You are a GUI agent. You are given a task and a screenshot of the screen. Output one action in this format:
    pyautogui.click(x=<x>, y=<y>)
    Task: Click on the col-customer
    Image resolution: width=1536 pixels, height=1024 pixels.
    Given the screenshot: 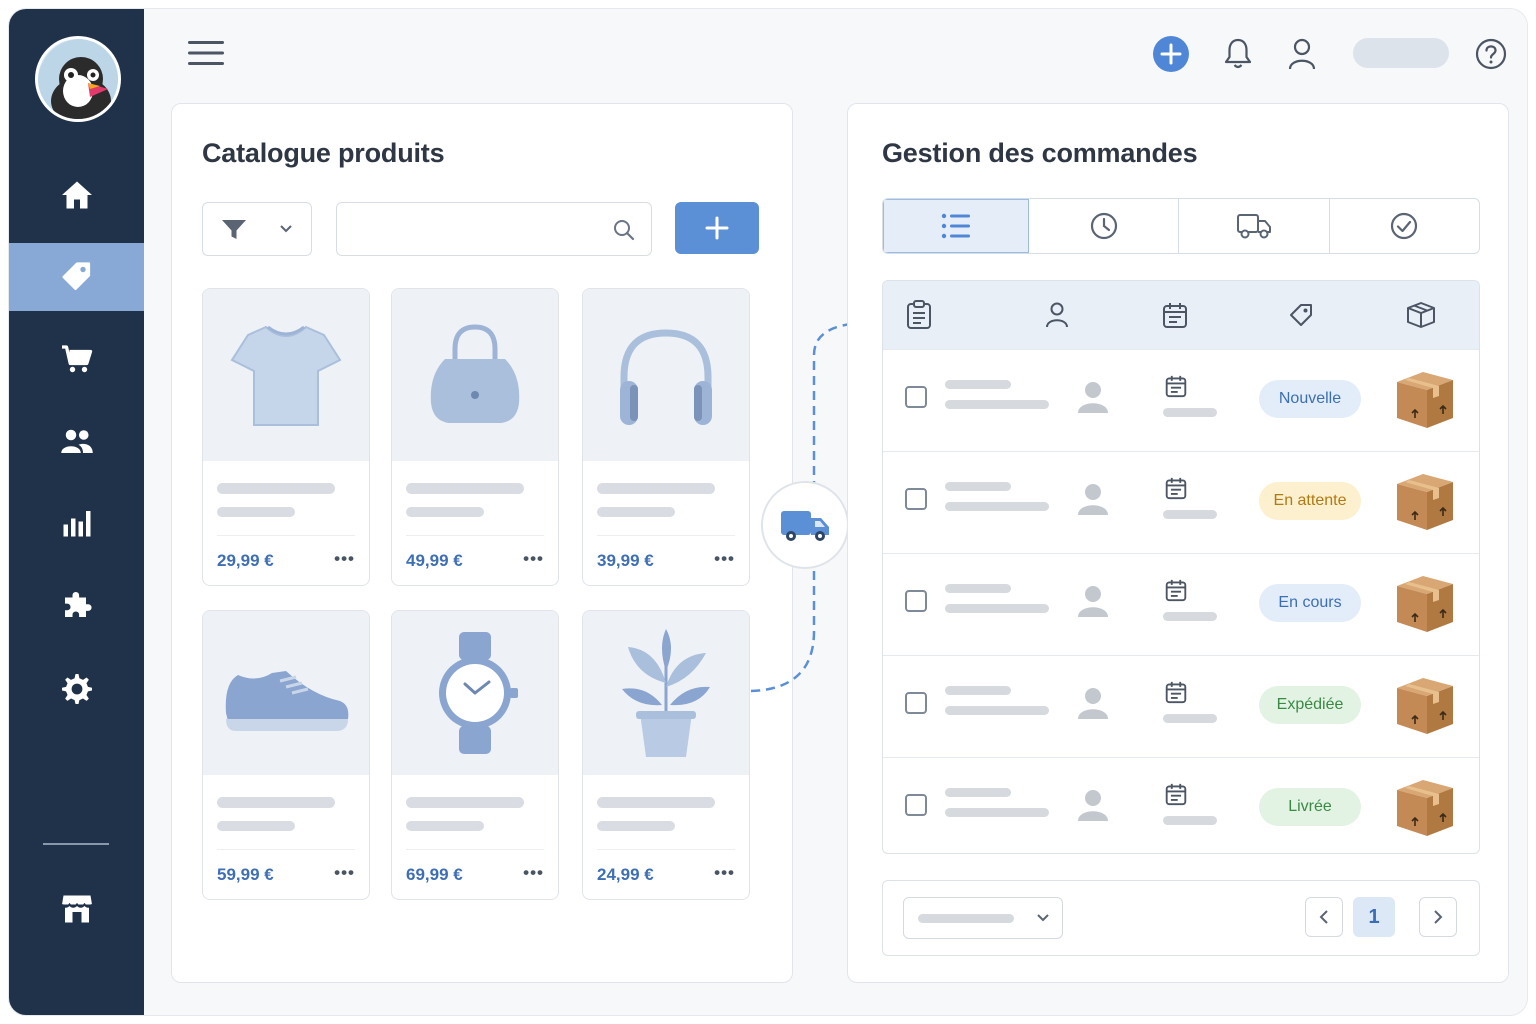 What is the action you would take?
    pyautogui.click(x=1057, y=315)
    